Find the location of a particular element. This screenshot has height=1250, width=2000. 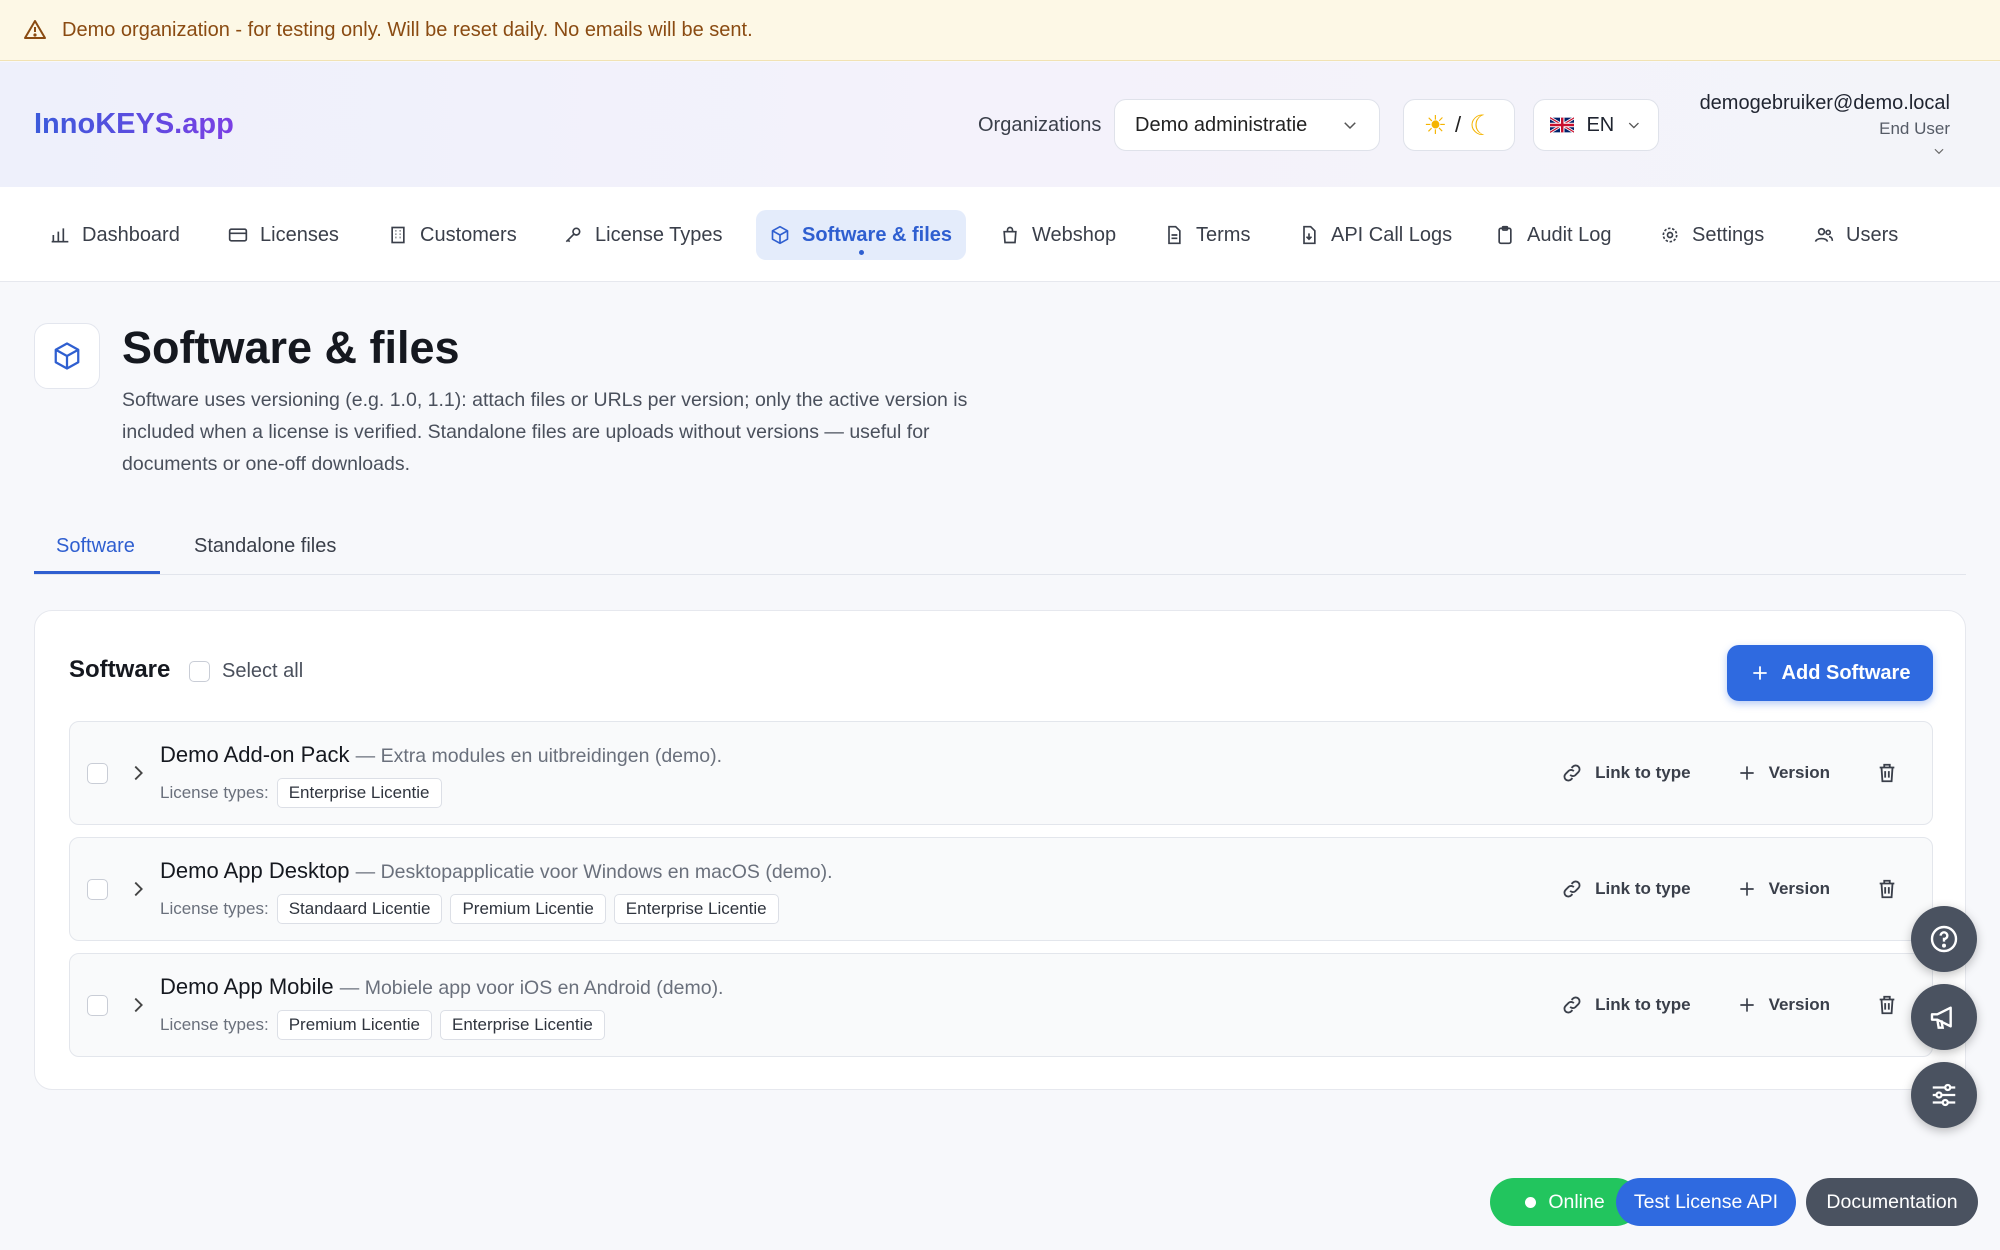

nav-audit-log: Audit Log is located at coordinates (1553, 235).